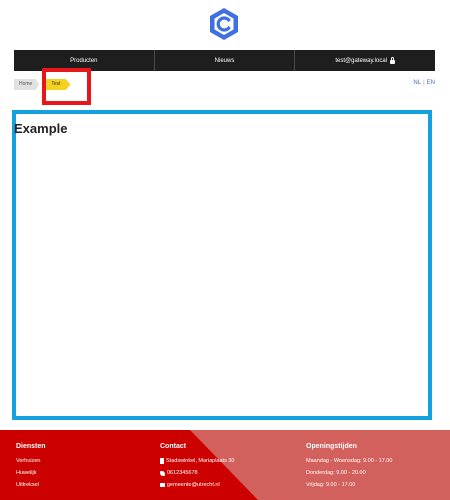  I want to click on language-switcher: NL | EN, so click(424, 83).